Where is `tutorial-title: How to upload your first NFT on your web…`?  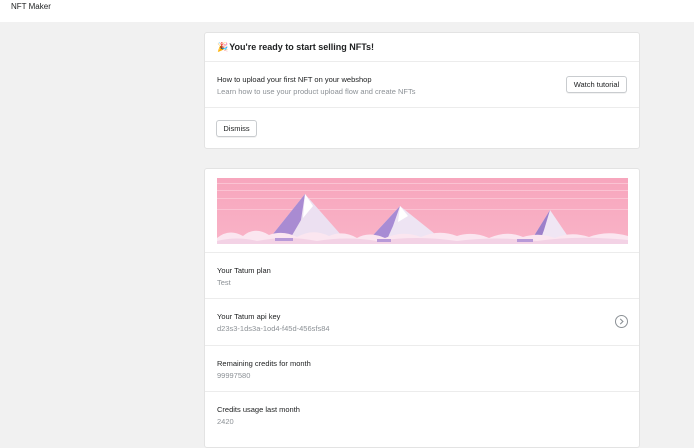
tutorial-title: How to upload your first NFT on your web… is located at coordinates (294, 79).